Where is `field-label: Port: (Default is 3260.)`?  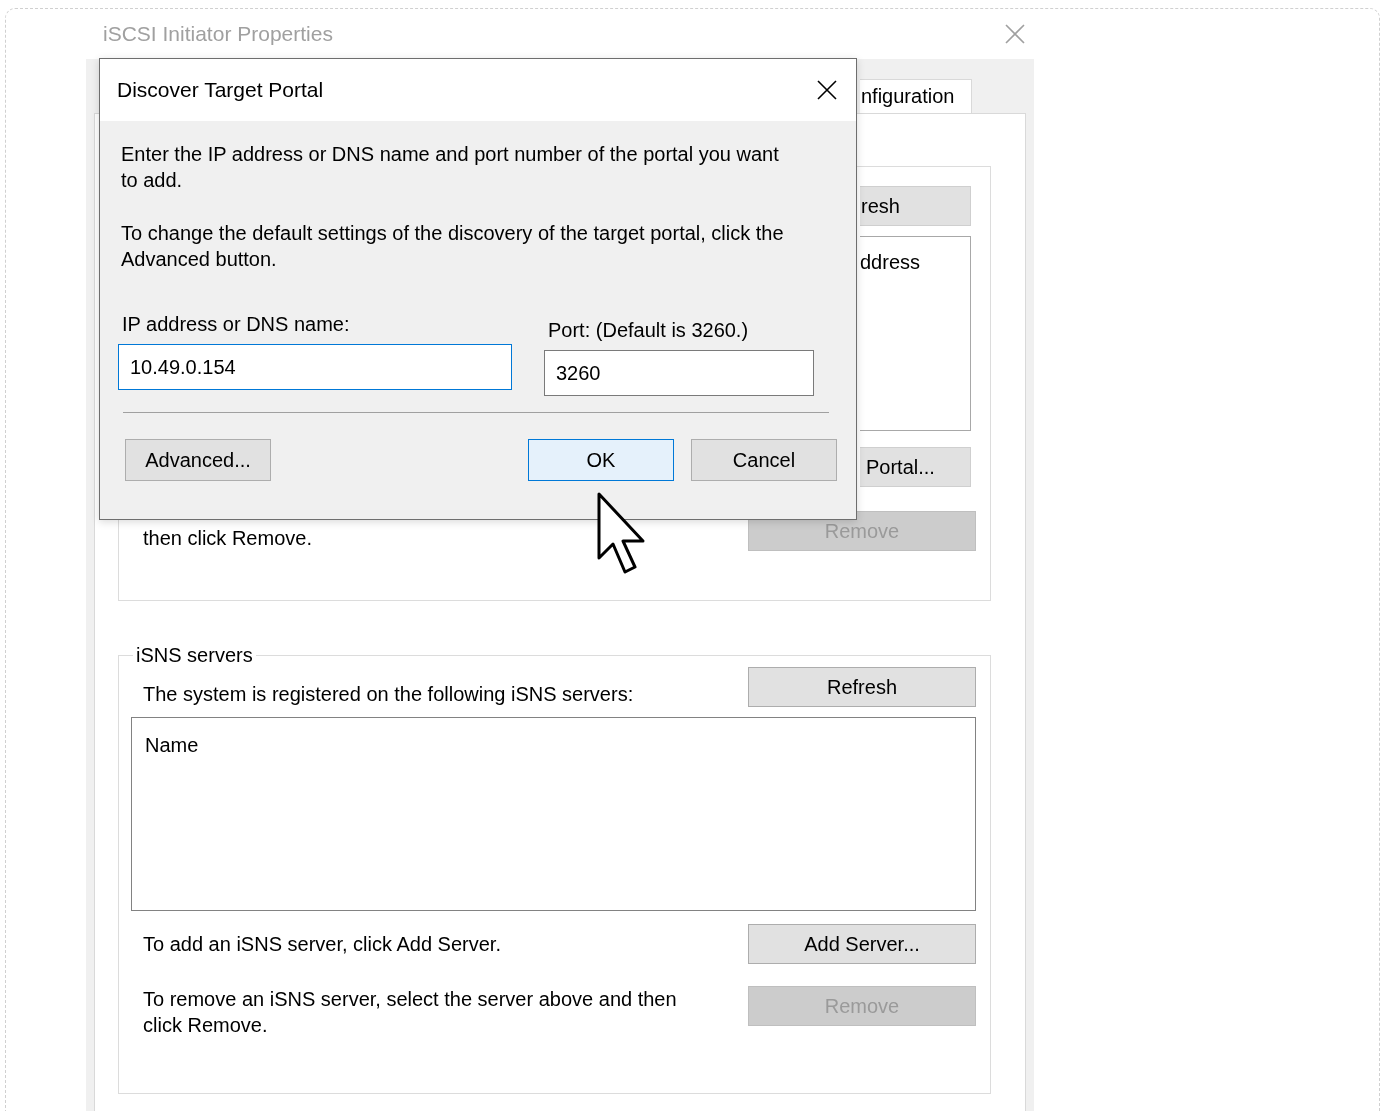 field-label: Port: (Default is 3260.) is located at coordinates (649, 330).